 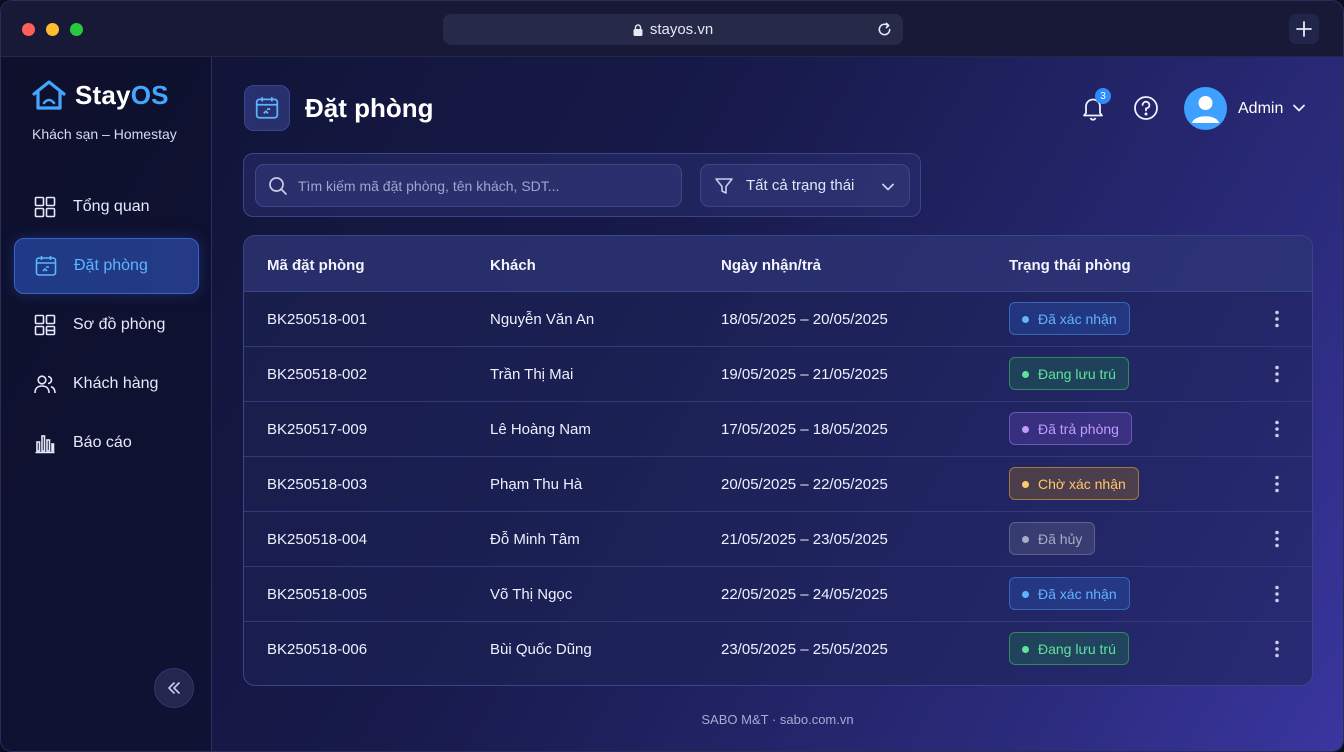 What do you see at coordinates (681, 29) in the screenshot?
I see `url-text: stayos.vn` at bounding box center [681, 29].